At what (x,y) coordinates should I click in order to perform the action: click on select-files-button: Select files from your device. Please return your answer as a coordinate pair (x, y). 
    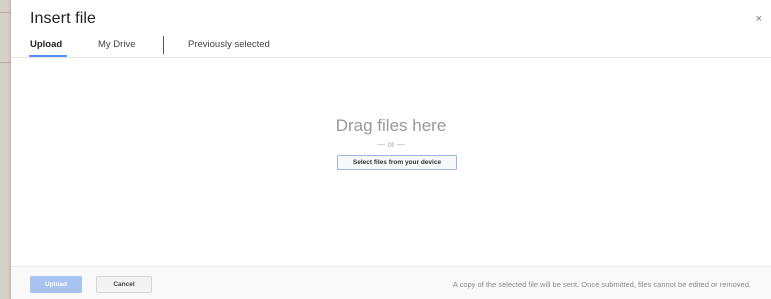
    Looking at the image, I should click on (397, 162).